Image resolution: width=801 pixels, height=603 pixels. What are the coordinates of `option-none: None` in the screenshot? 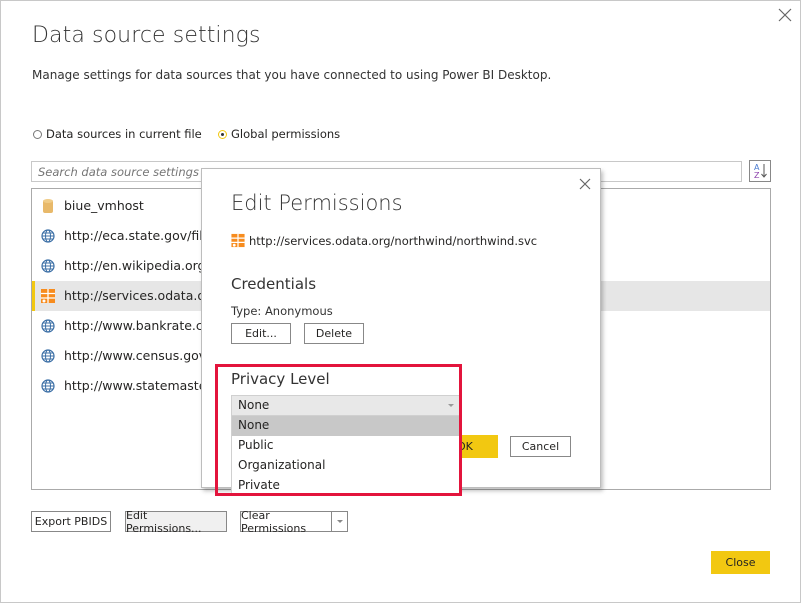 It's located at (346, 426).